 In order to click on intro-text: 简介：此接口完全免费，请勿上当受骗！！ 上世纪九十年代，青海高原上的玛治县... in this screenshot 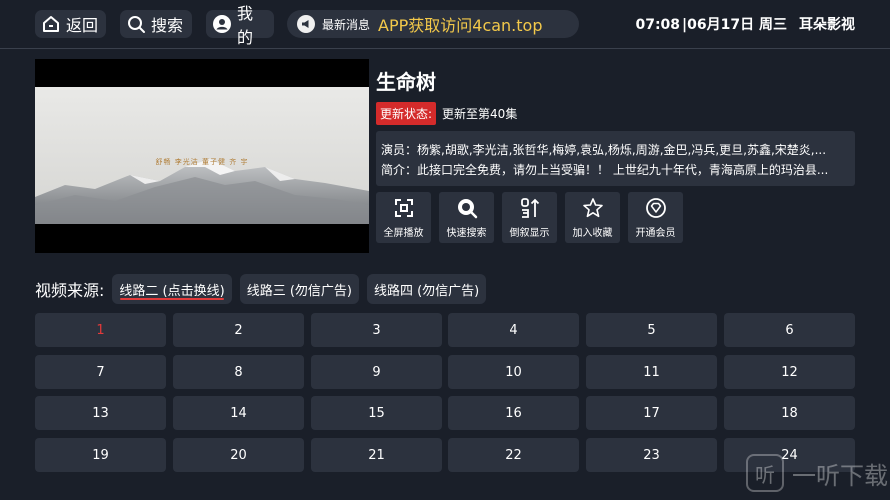, I will do `click(605, 170)`.